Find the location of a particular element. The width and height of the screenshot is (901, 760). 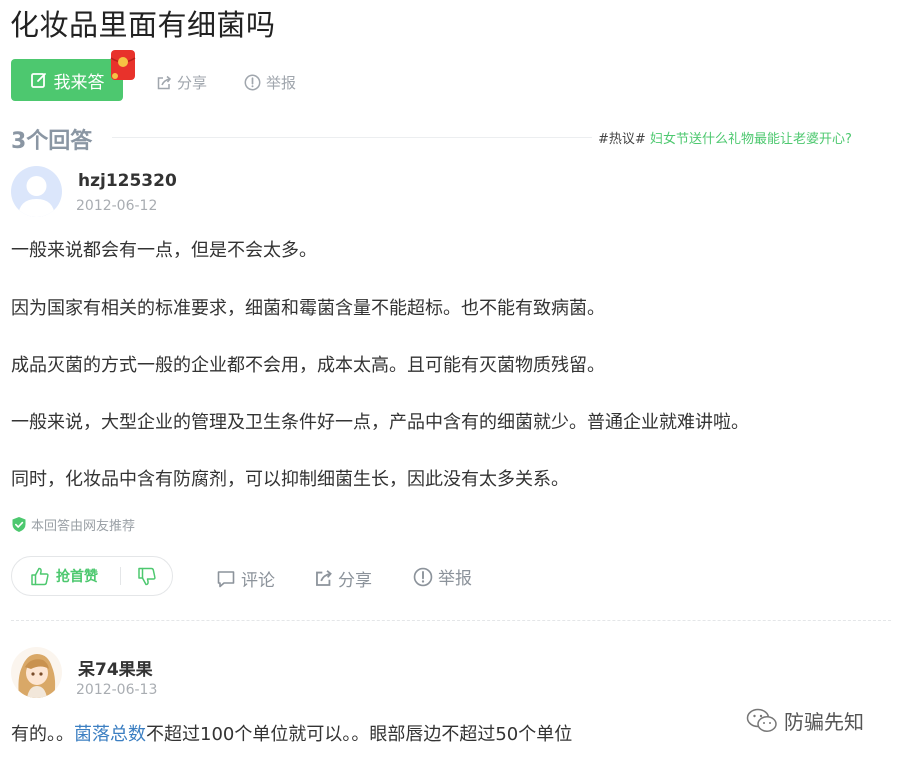

answer-button-label: 我来答 is located at coordinates (79, 82).